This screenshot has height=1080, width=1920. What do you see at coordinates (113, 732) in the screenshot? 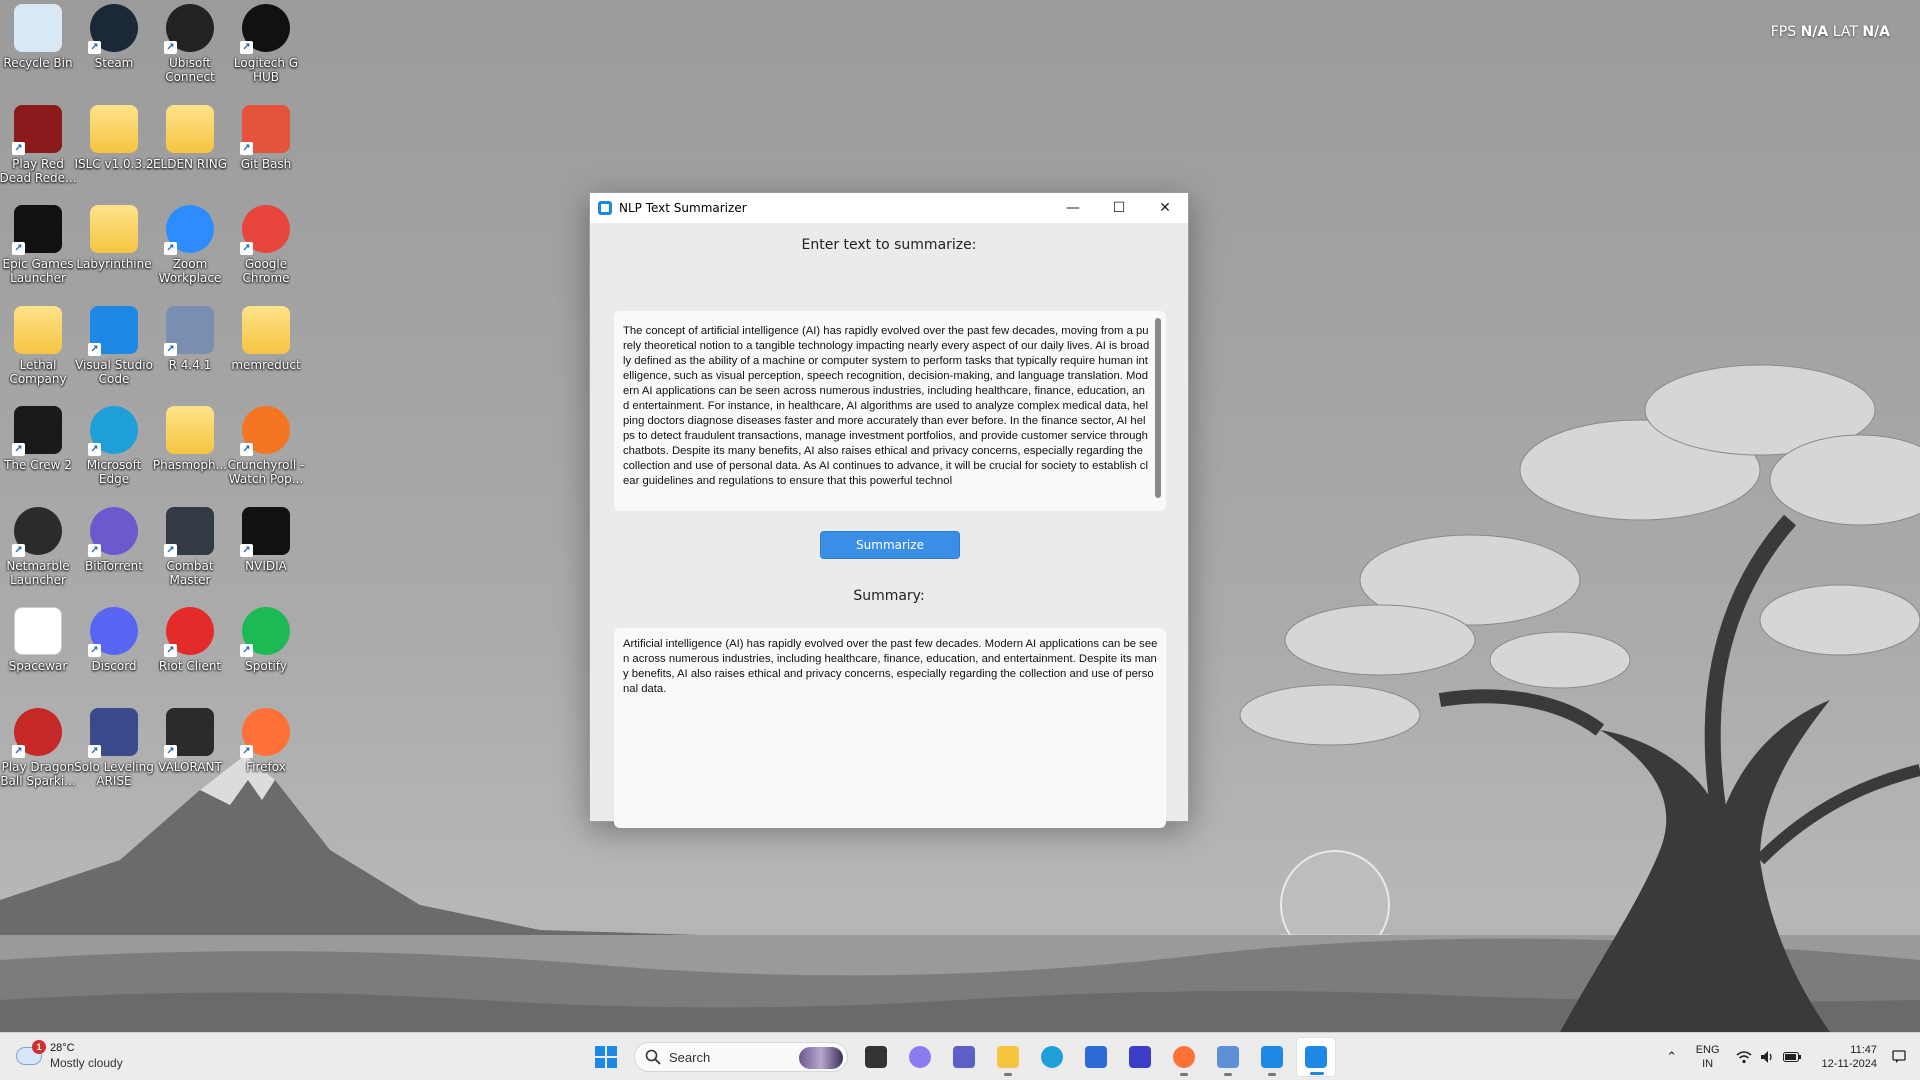
I see `solo-leveling-icon: ↗` at bounding box center [113, 732].